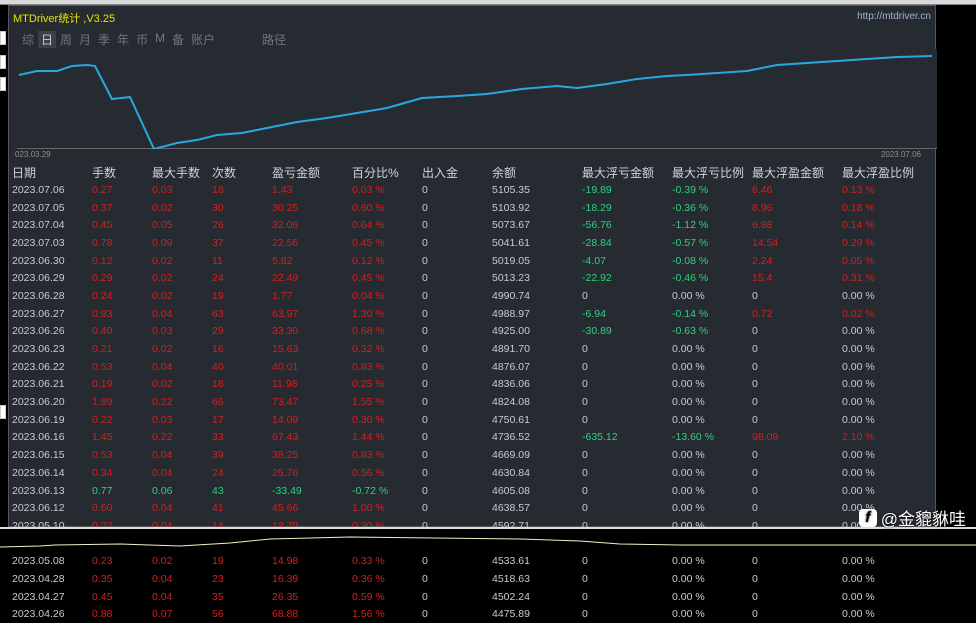  I want to click on column-header: 百分比%, so click(387, 172).